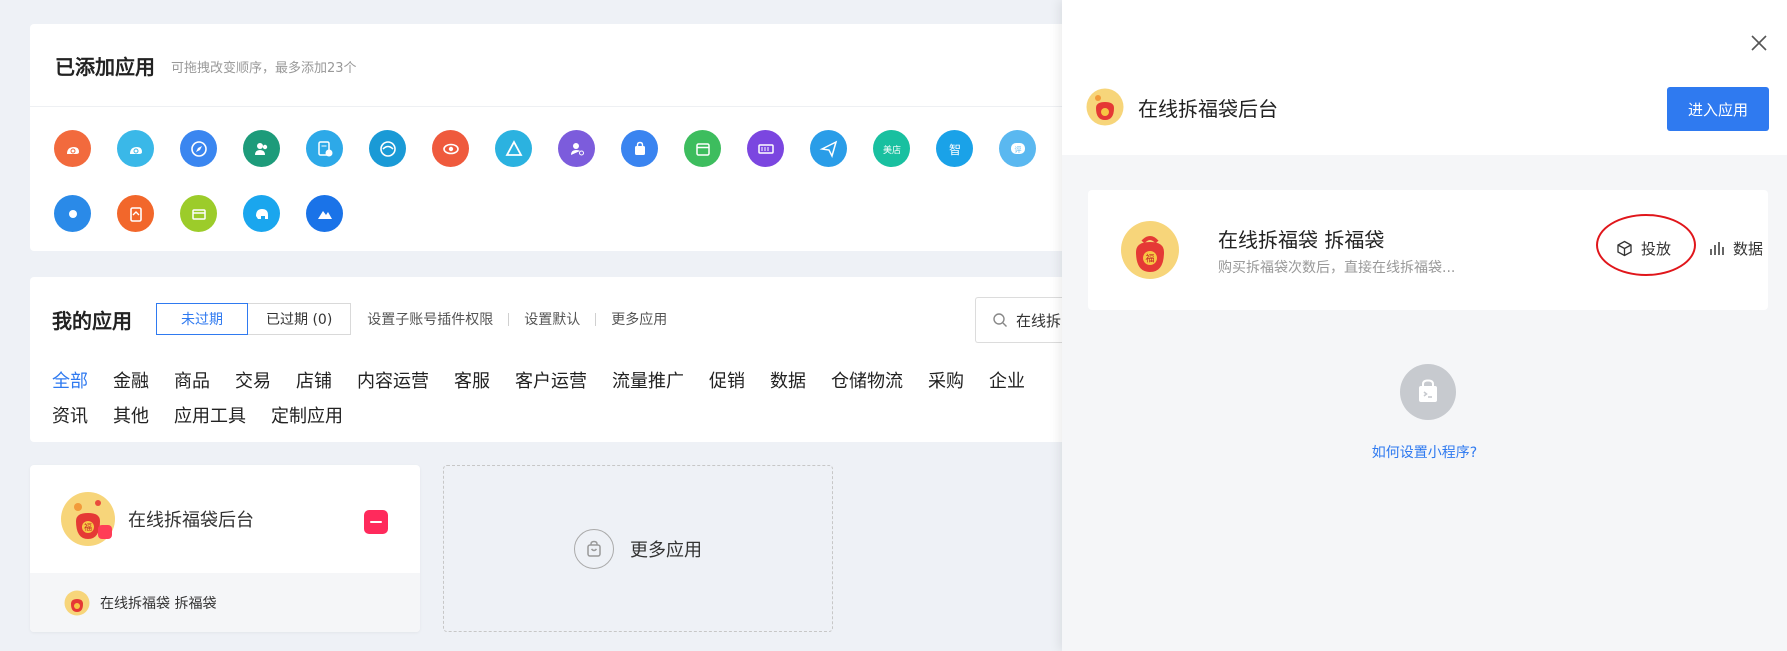 This screenshot has height=651, width=1787. Describe the element at coordinates (765, 148) in the screenshot. I see `ticket-icon` at that location.